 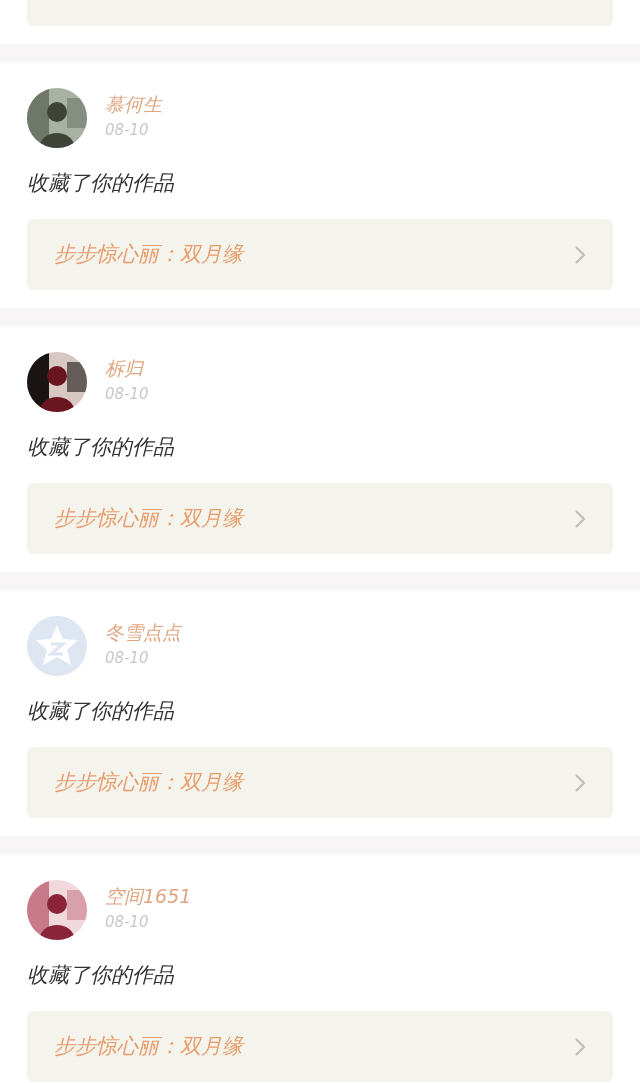 I want to click on user-name: 空间1651, so click(x=148, y=896).